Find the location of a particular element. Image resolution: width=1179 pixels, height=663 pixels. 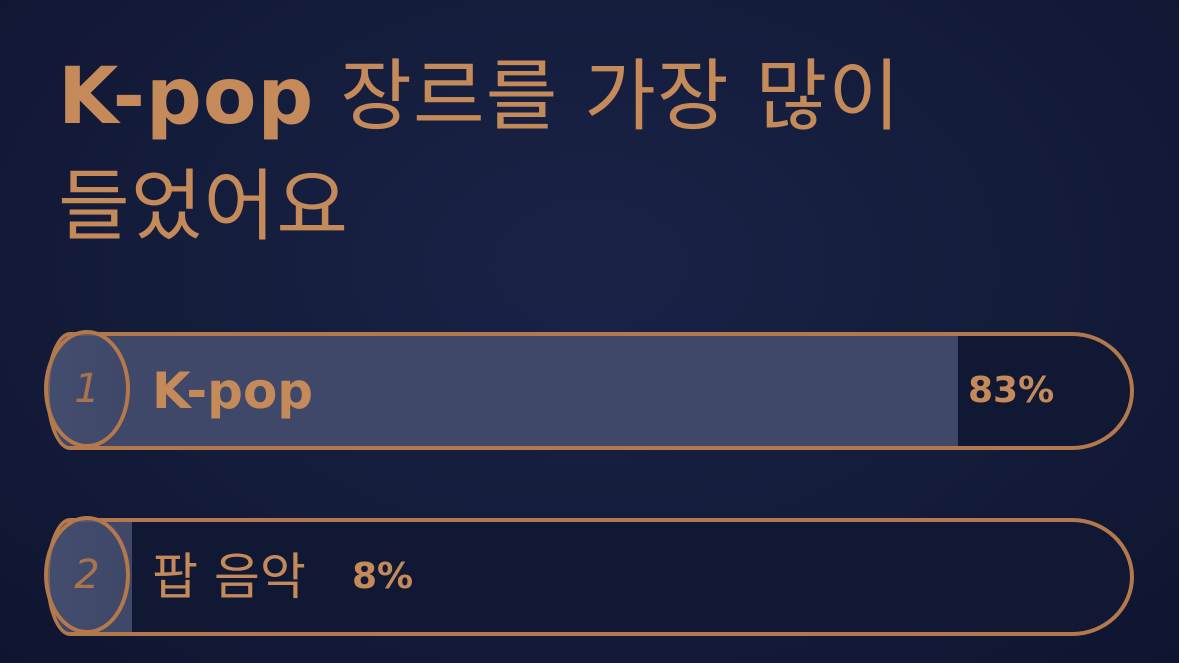

ranking-percent: 8% is located at coordinates (383, 576).